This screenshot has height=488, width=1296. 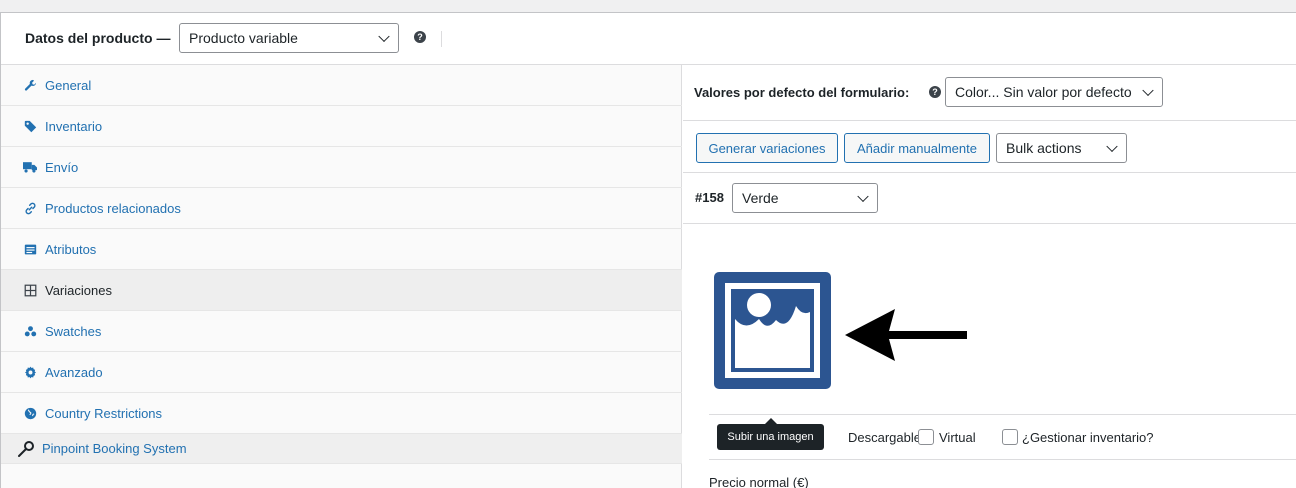 I want to click on variation-color-value: Verde, so click(x=760, y=198).